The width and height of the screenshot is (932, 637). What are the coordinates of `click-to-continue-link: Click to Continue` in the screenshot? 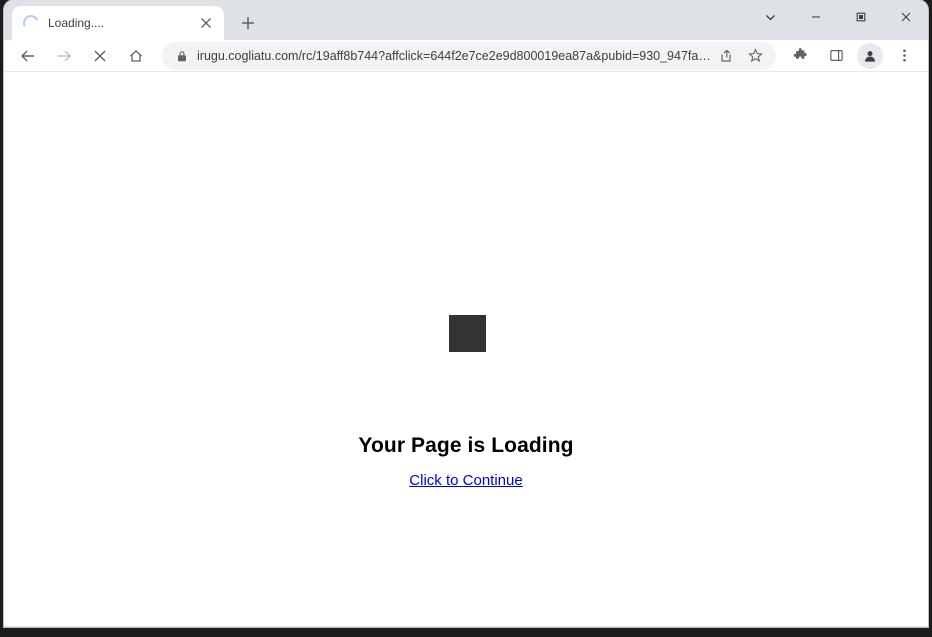 It's located at (466, 480).